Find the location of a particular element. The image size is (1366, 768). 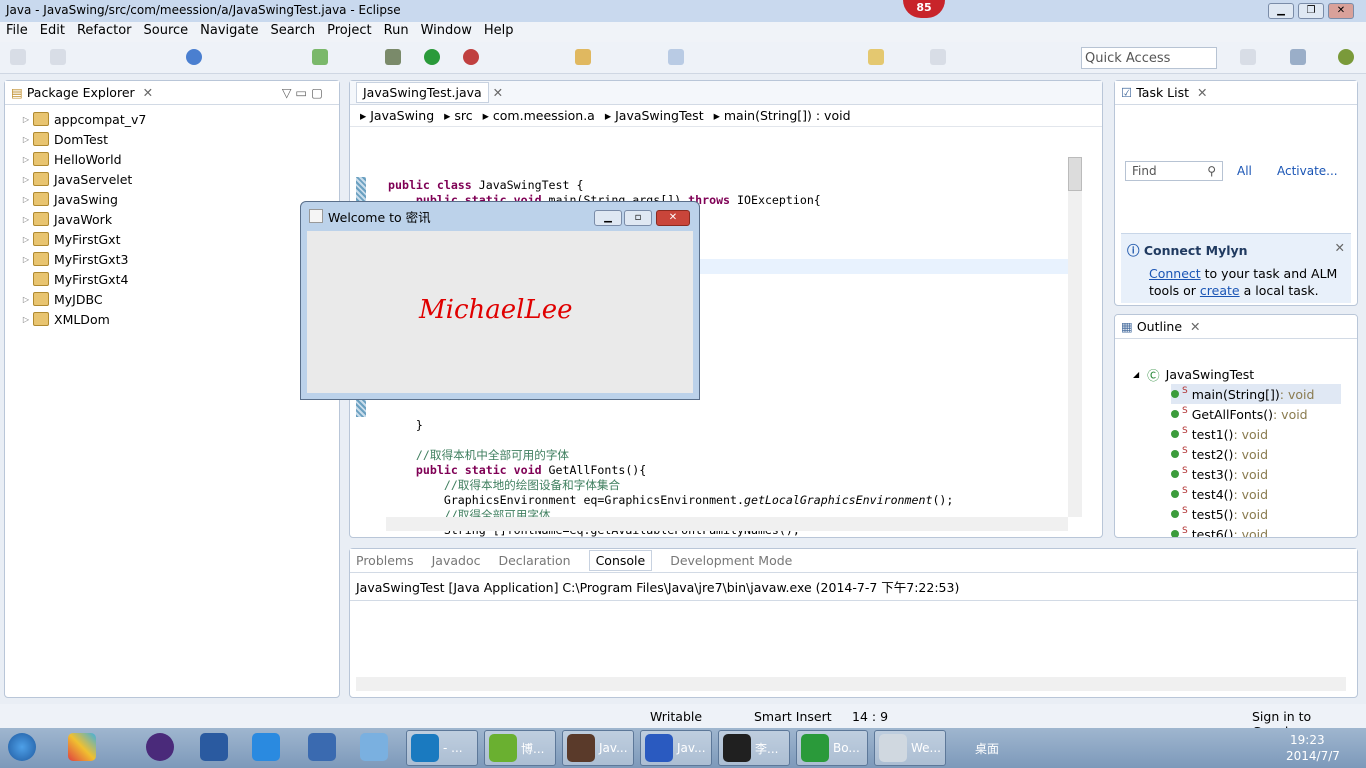

cloud-icon is located at coordinates (266, 747).